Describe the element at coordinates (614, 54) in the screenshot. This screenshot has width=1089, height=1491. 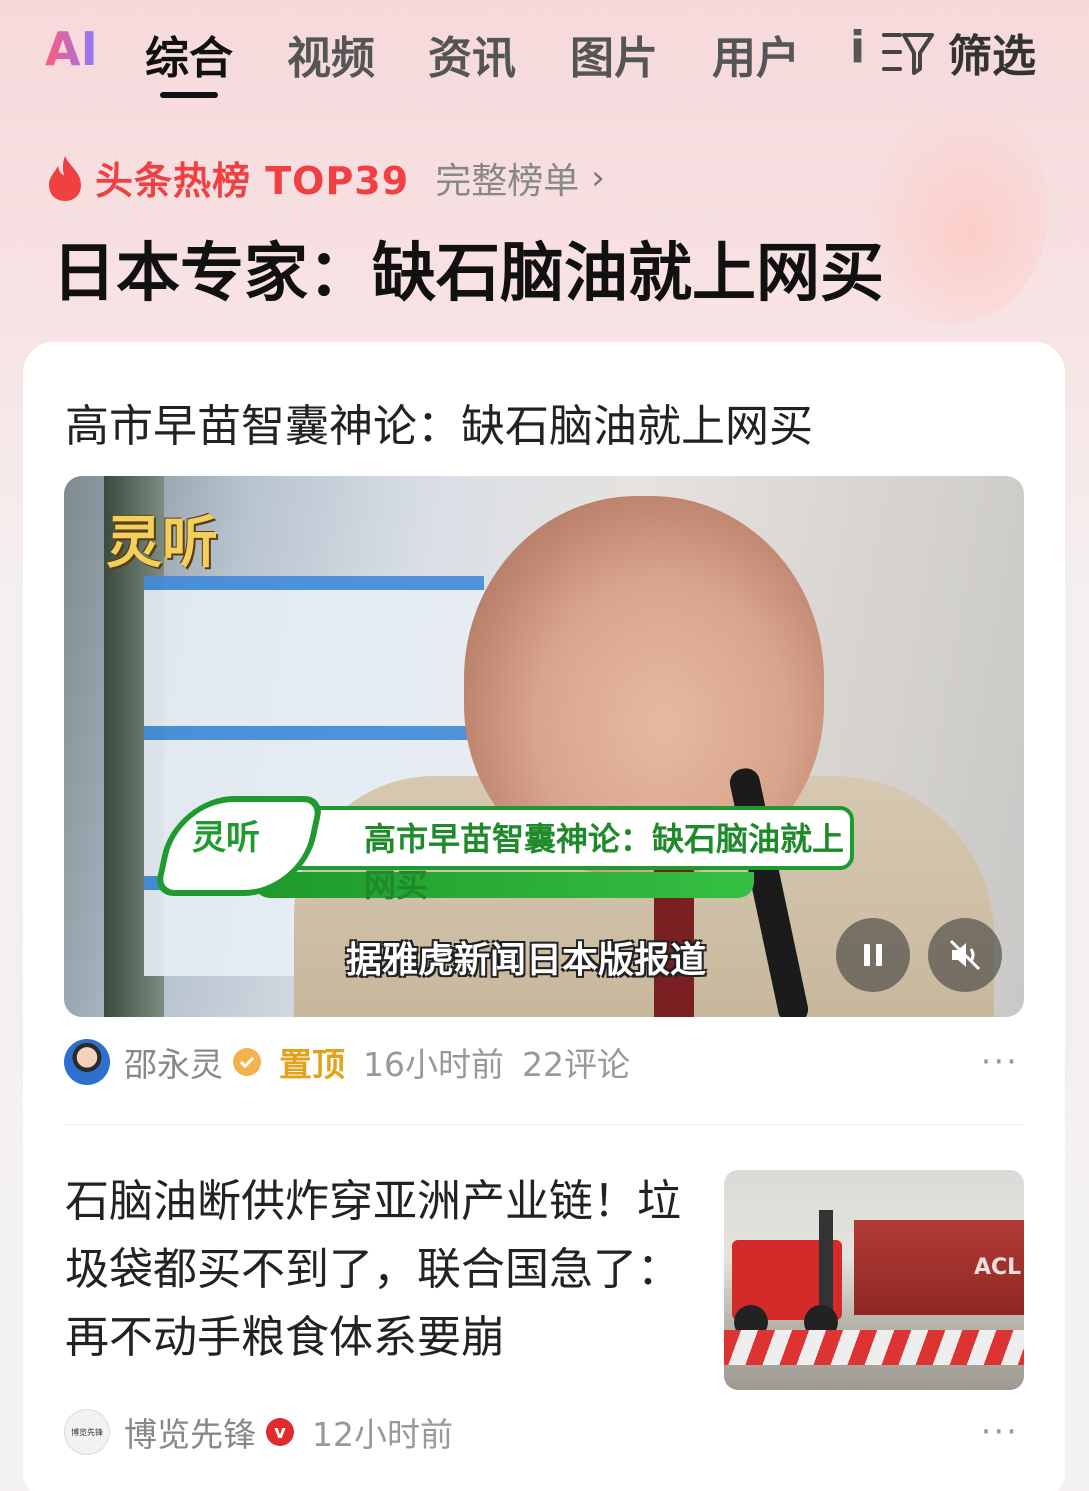
I see `tab-images: 图片` at that location.